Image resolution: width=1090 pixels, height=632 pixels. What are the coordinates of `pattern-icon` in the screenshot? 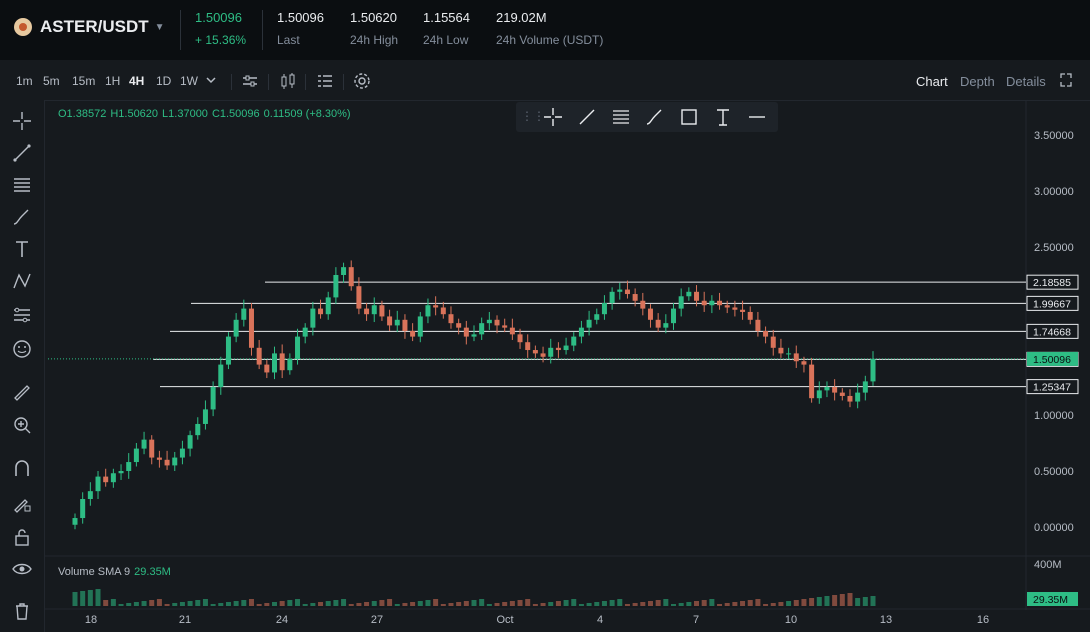 It's located at (22, 281).